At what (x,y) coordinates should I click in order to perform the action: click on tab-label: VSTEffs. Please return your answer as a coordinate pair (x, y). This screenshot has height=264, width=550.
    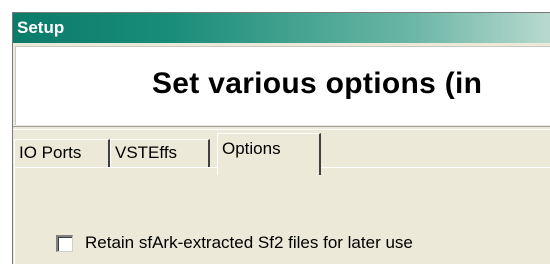
    Looking at the image, I should click on (146, 152).